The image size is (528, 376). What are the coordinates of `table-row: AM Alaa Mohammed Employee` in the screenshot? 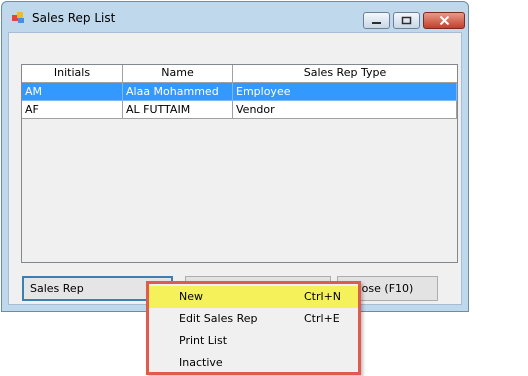 It's located at (239, 92).